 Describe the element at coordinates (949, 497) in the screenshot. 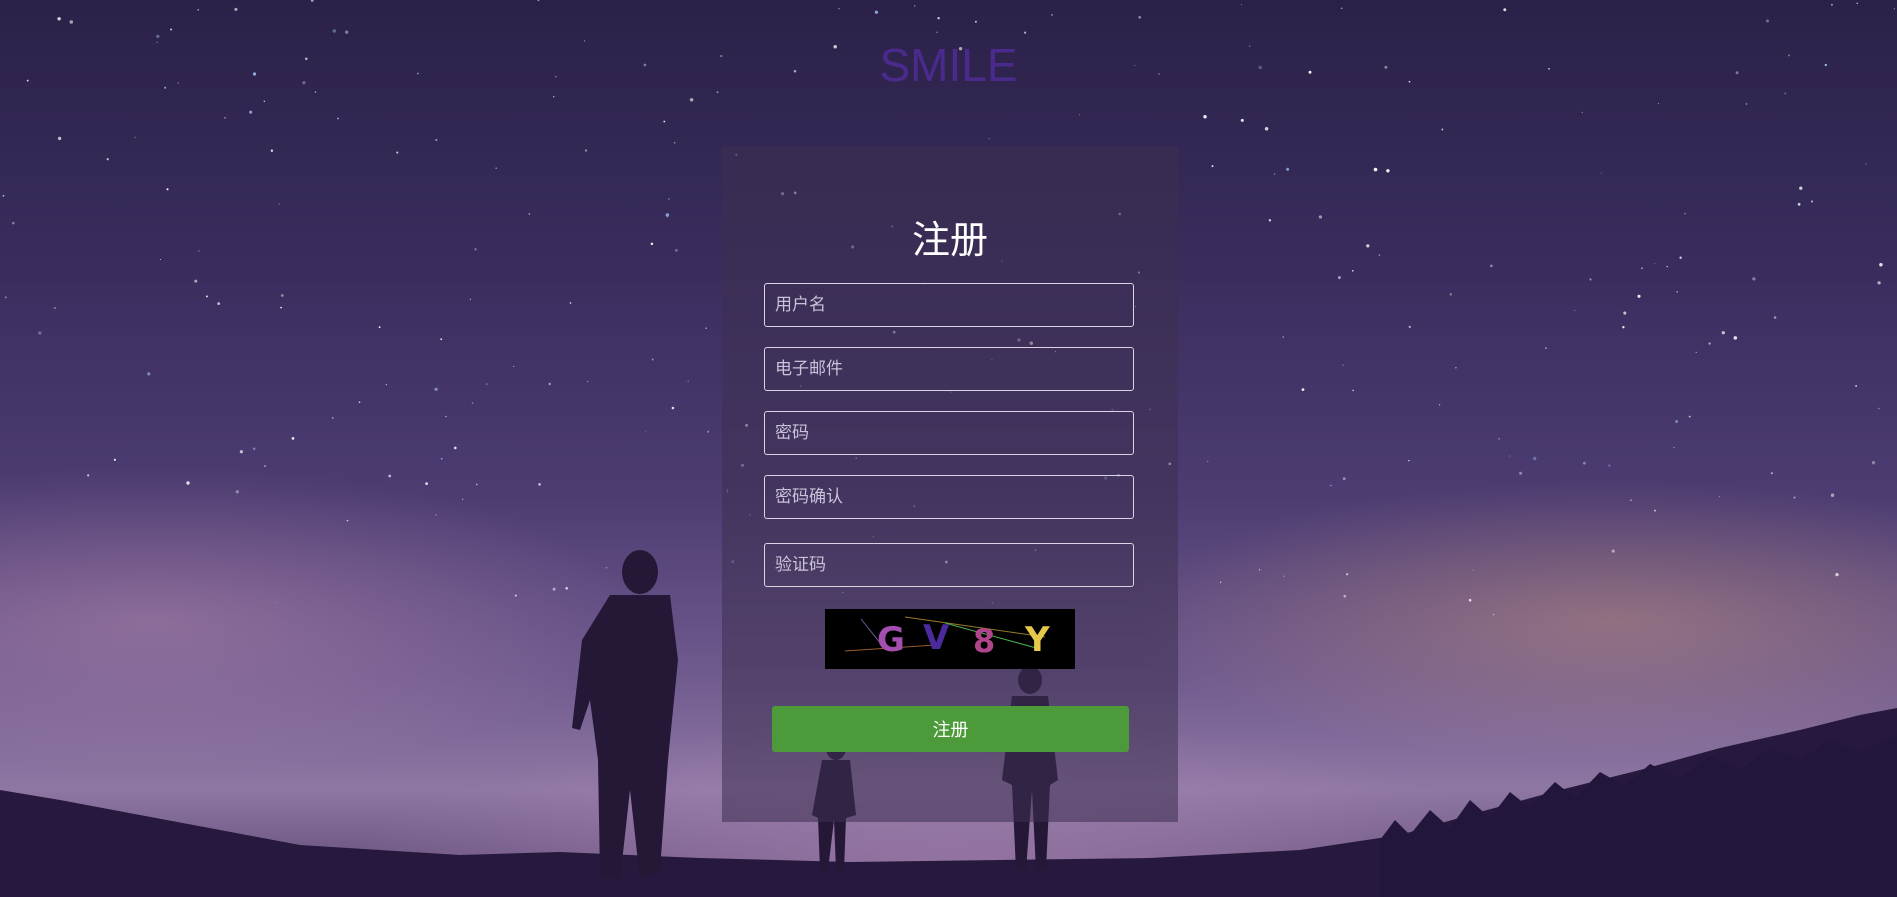

I see `password-confirm-input` at that location.